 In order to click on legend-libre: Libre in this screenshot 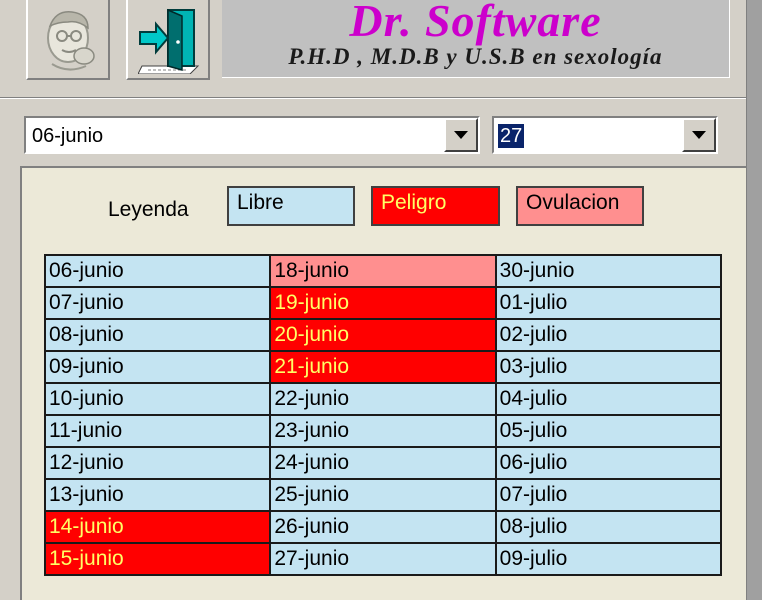, I will do `click(291, 206)`.